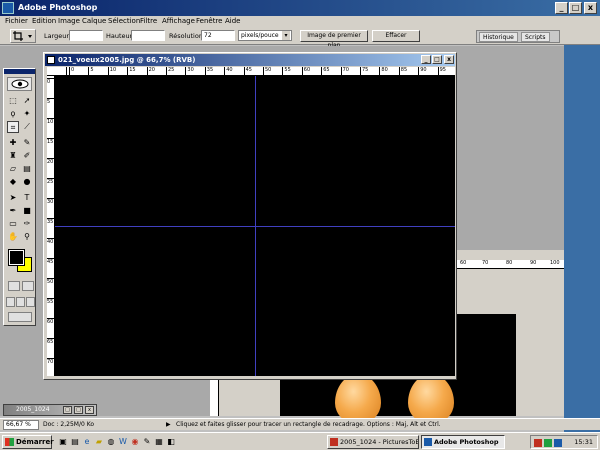  Describe the element at coordinates (463, 442) in the screenshot. I see `taskbar-item-photoshop: Adobe Photoshop` at that location.